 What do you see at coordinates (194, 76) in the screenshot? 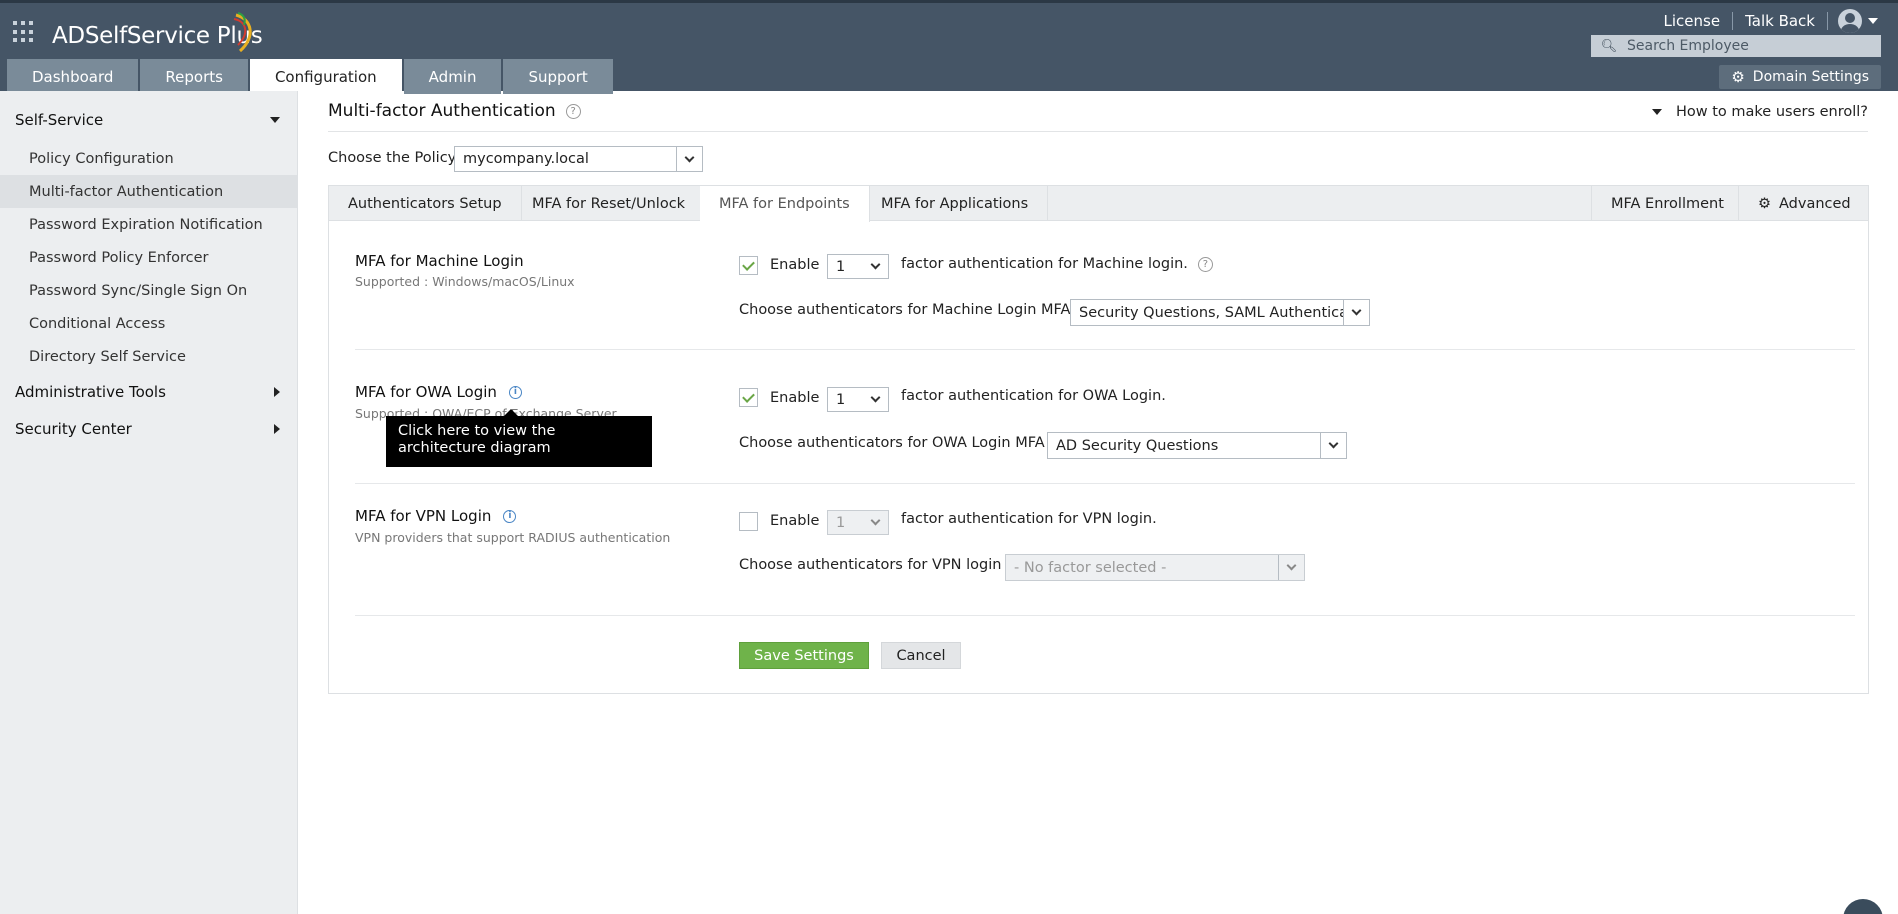
I see `nav-tab-reports: Reports` at bounding box center [194, 76].